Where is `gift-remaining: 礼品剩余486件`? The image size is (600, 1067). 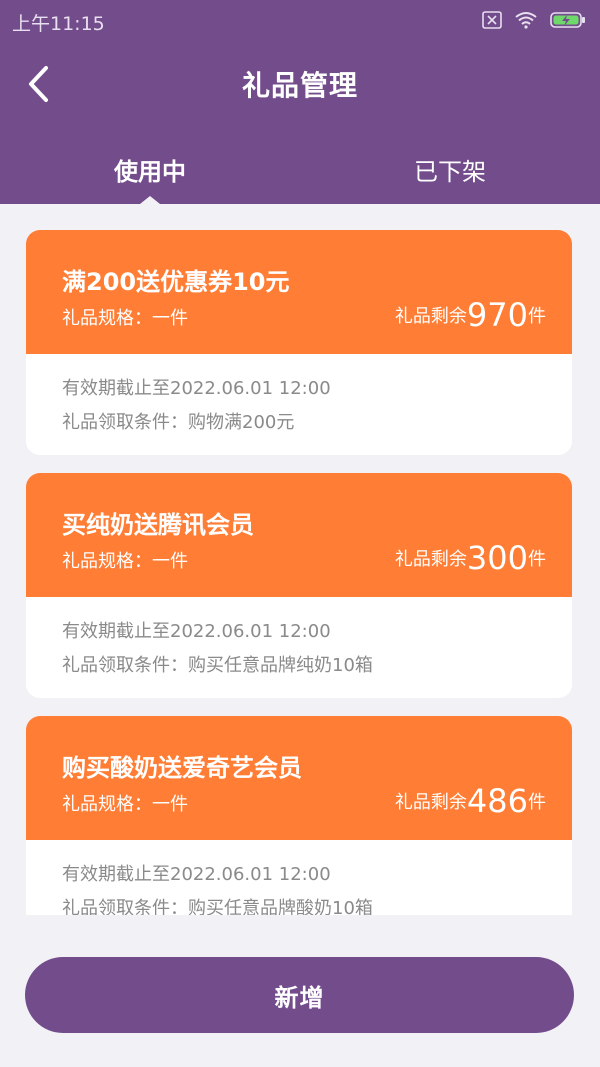
gift-remaining: 礼品剩余486件 is located at coordinates (470, 801).